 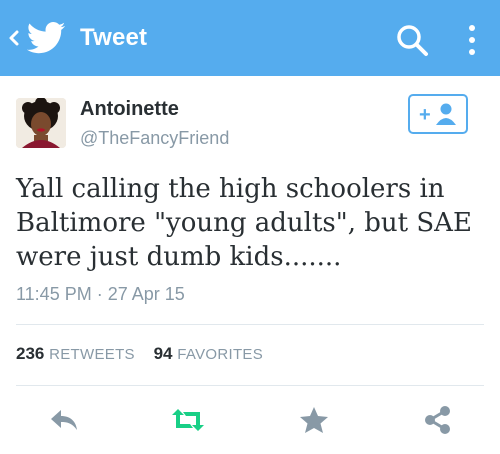 What do you see at coordinates (250, 420) in the screenshot?
I see `tweet-actions` at bounding box center [250, 420].